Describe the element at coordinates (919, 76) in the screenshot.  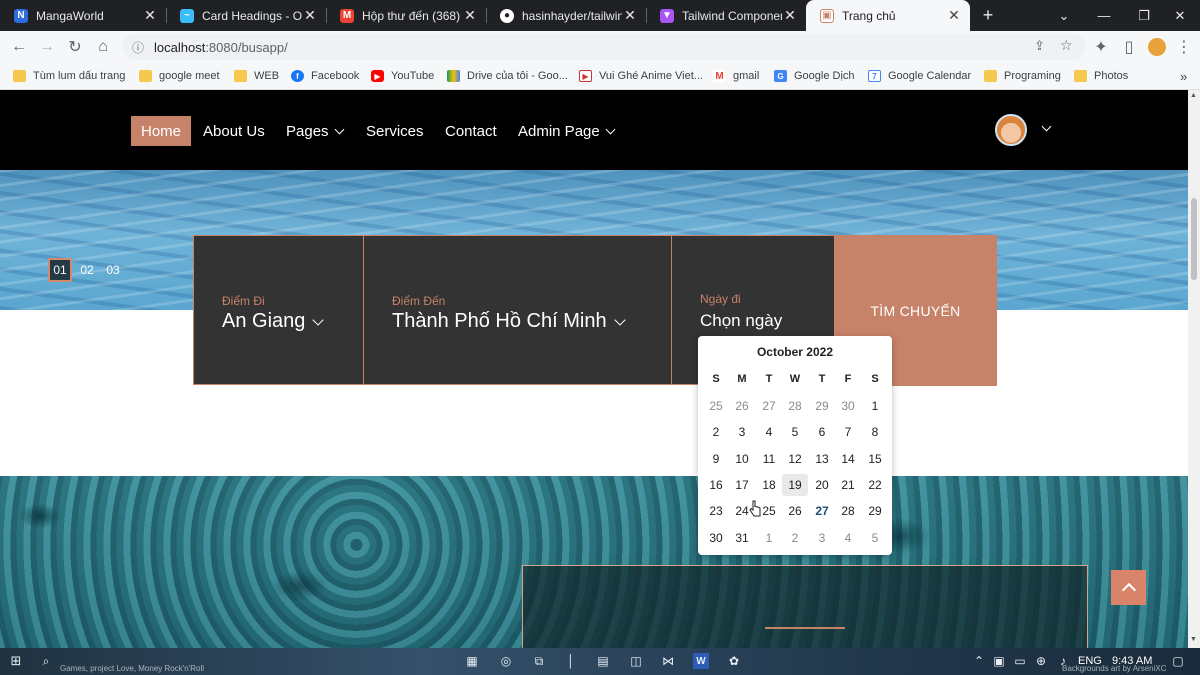
I see `bookmark-item: 7 Google Calendar` at that location.